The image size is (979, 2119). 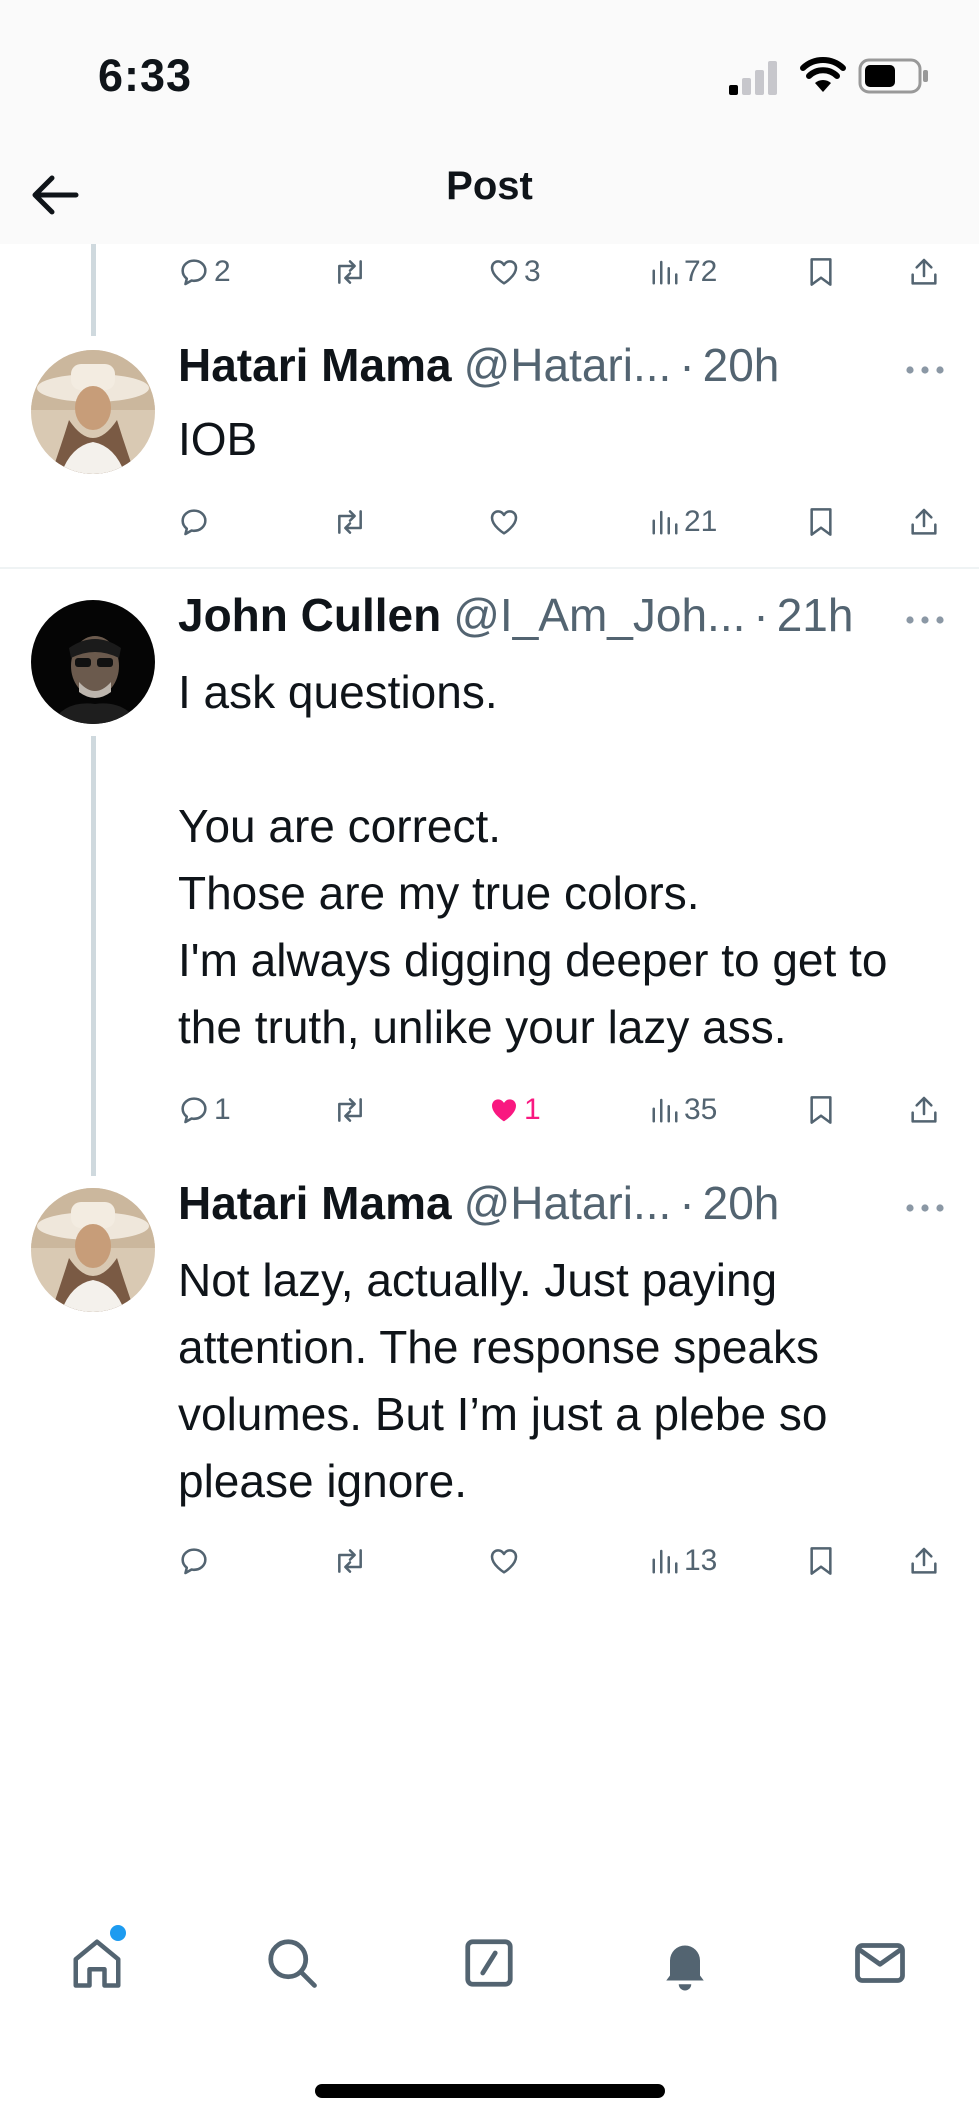 I want to click on post-actions: 13, so click(x=563, y=1561).